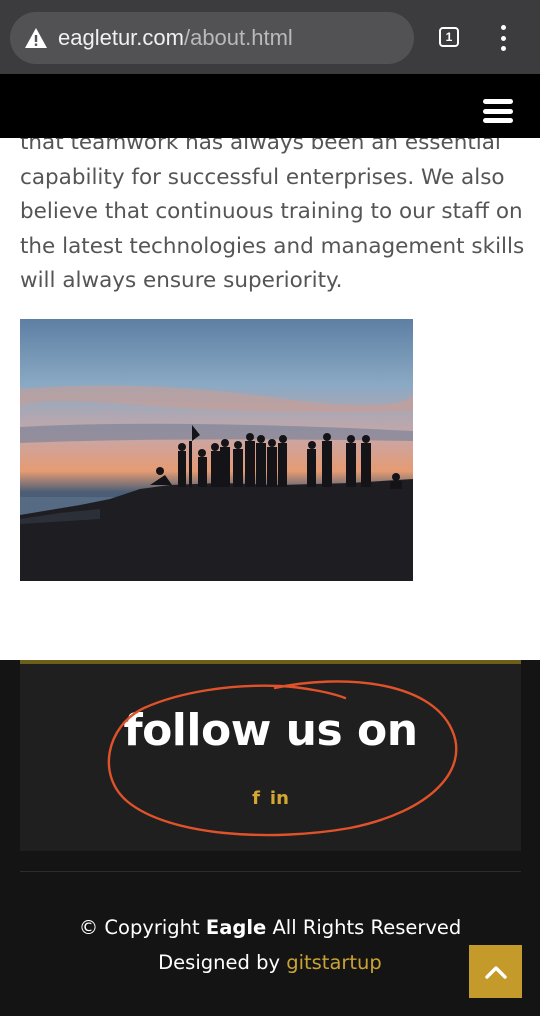 The height and width of the screenshot is (1016, 540). What do you see at coordinates (181, 280) in the screenshot?
I see `about-line: will always ensure superiority.` at bounding box center [181, 280].